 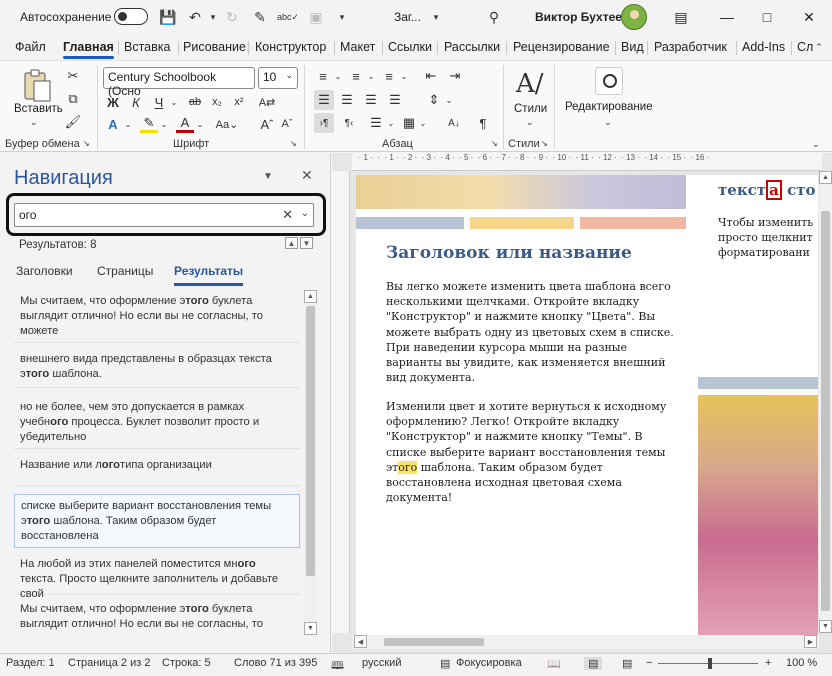 I want to click on document-heading: Заголовок или название, so click(x=509, y=253).